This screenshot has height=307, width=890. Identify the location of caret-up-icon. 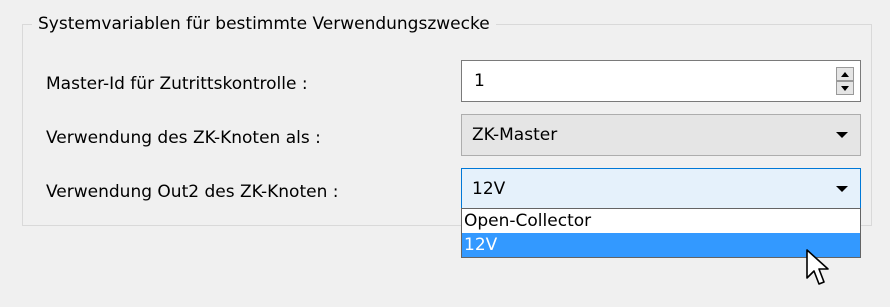
(845, 74).